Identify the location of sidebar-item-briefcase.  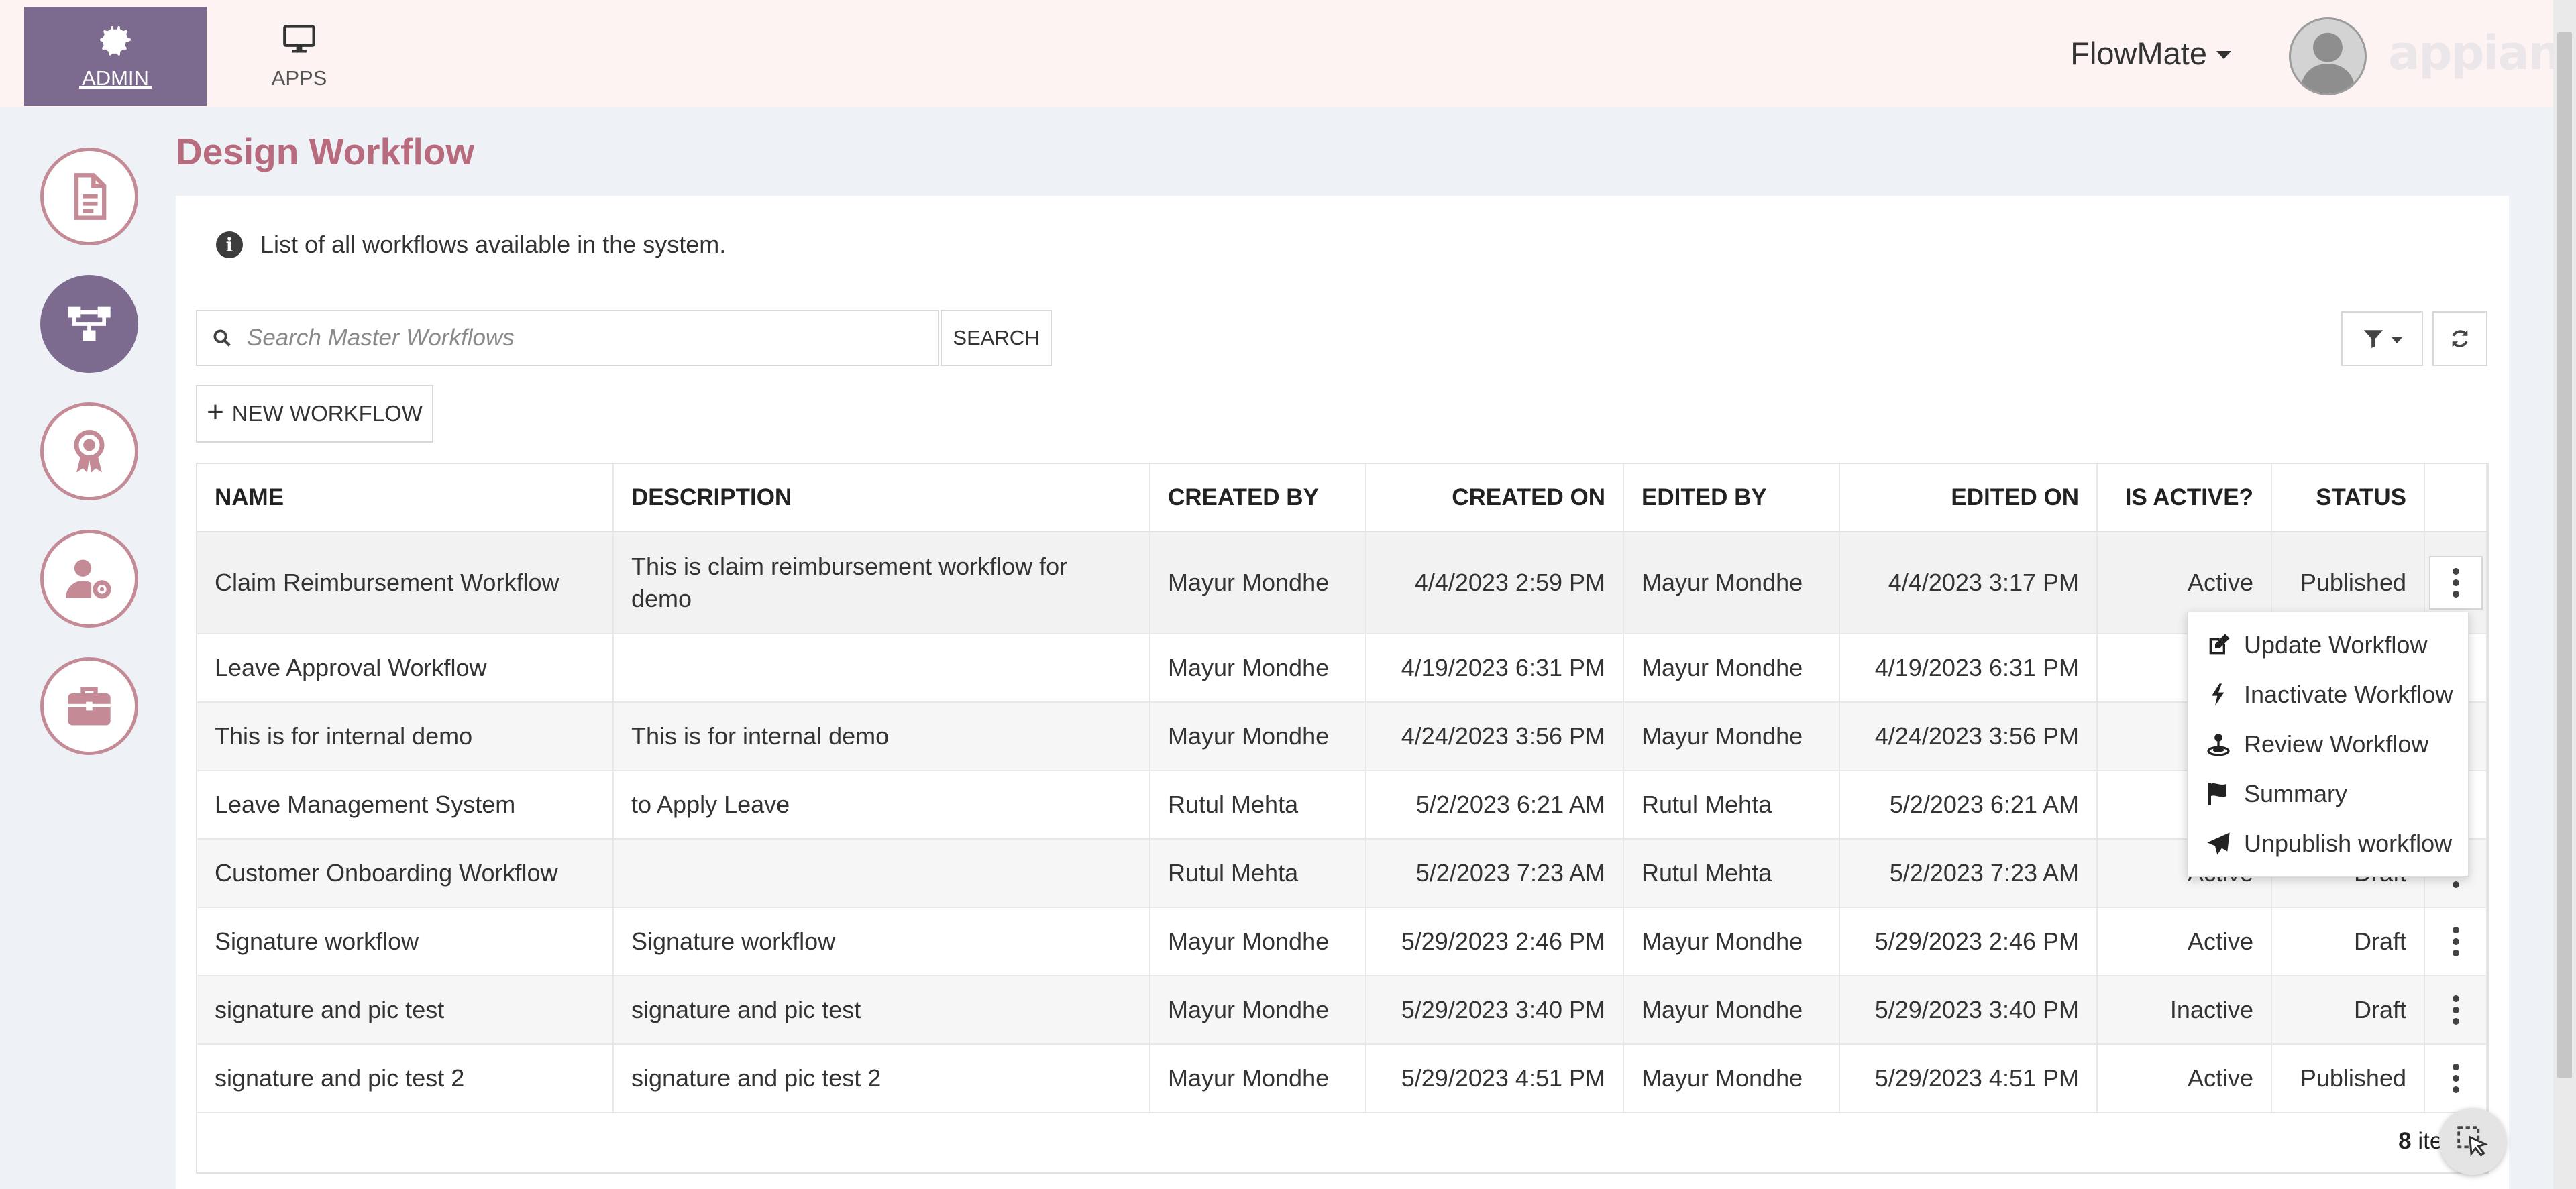
(89, 706).